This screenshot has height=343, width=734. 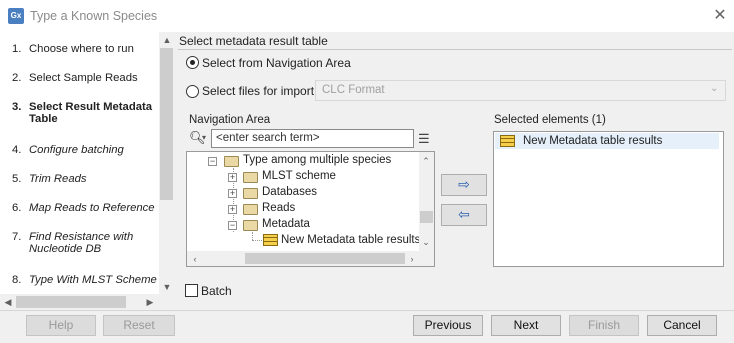 What do you see at coordinates (608, 199) in the screenshot?
I see `selected-elements-list` at bounding box center [608, 199].